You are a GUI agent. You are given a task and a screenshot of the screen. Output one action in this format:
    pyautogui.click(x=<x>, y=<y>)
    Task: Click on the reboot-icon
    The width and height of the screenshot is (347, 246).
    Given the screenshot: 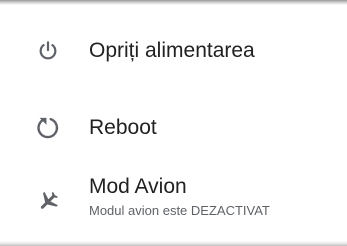 What is the action you would take?
    pyautogui.click(x=48, y=128)
    